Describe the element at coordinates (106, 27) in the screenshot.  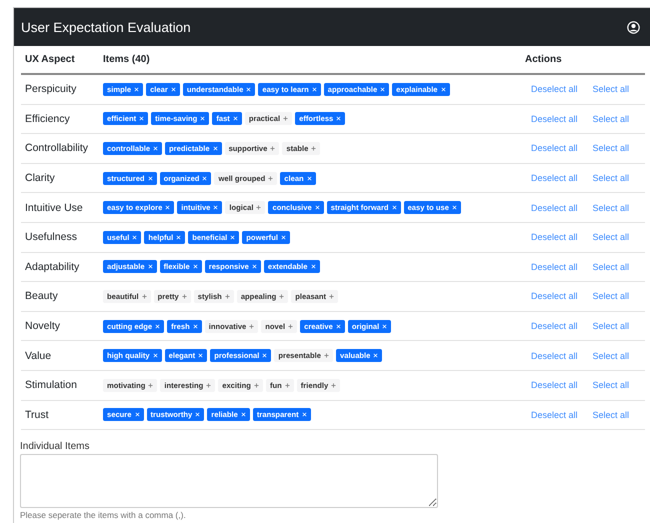
I see `app-title: User Expectation Evaluation` at that location.